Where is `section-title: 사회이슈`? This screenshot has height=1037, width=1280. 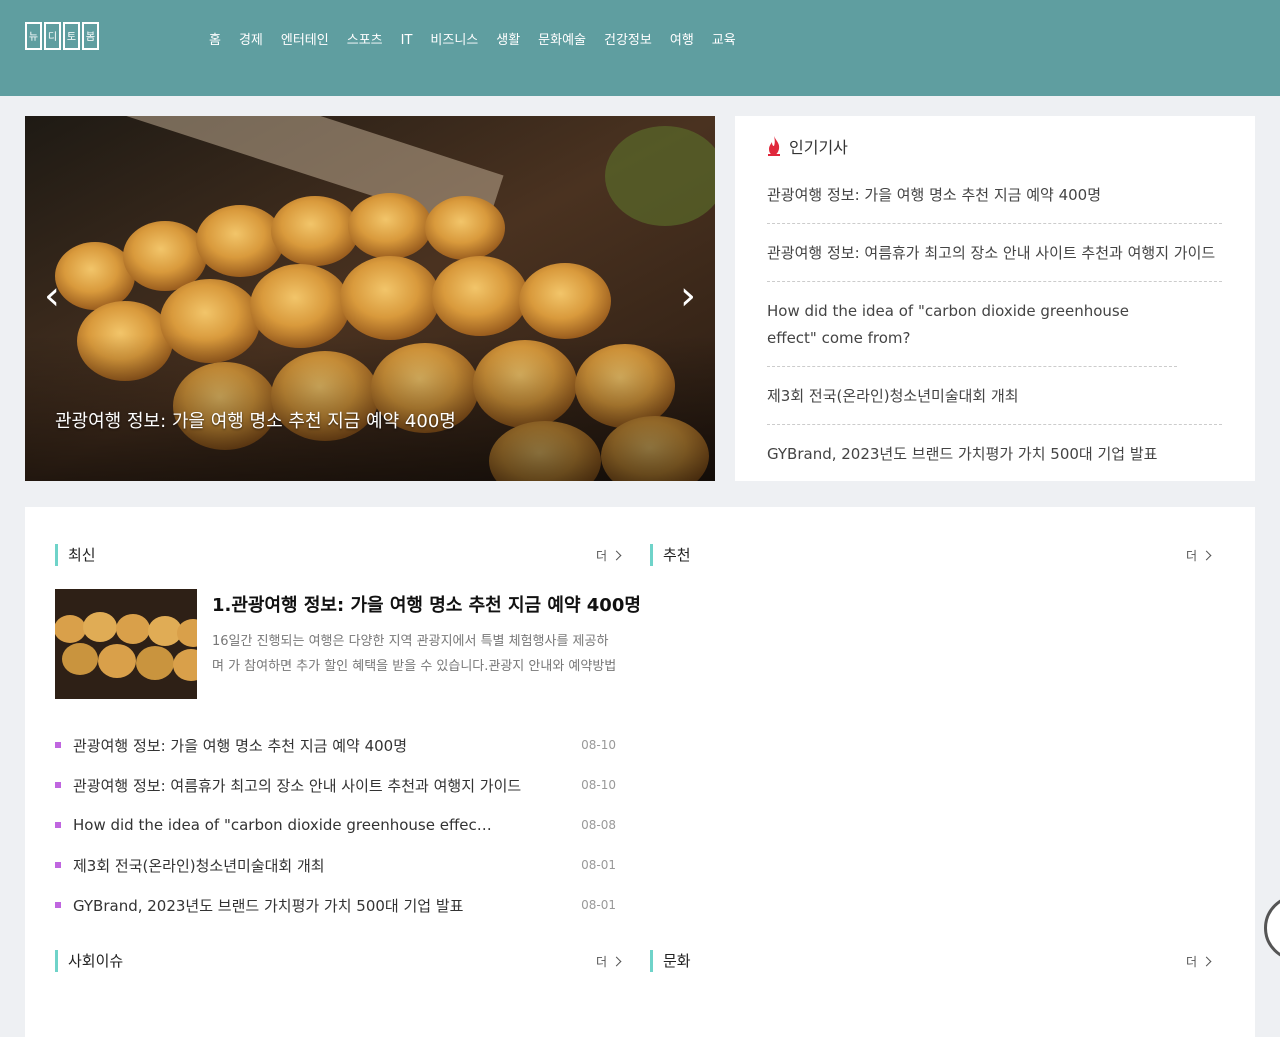
section-title: 사회이슈 is located at coordinates (89, 961).